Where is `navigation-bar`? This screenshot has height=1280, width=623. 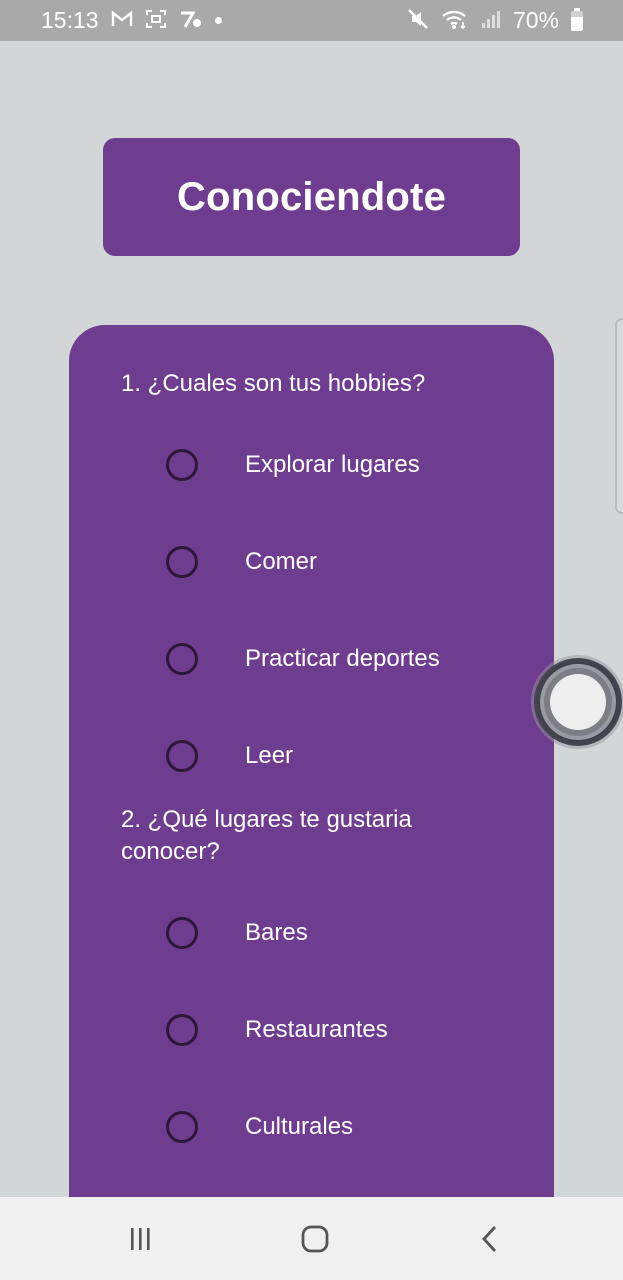
navigation-bar is located at coordinates (311, 1238).